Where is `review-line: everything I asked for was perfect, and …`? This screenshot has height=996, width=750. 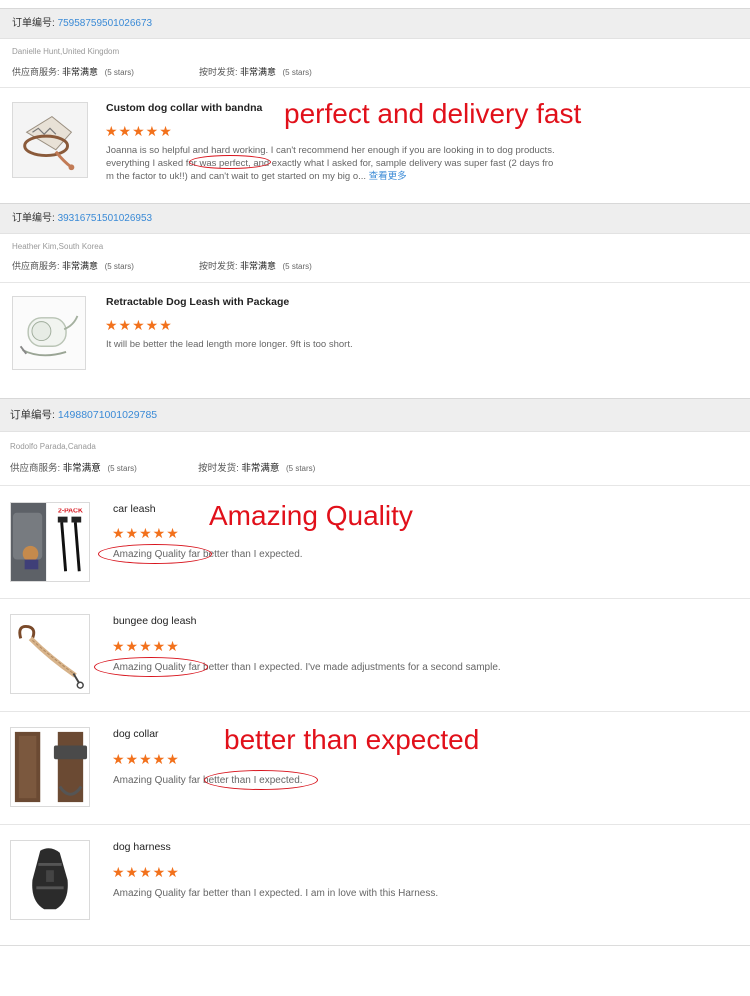 review-line: everything I asked for was perfect, and … is located at coordinates (330, 163).